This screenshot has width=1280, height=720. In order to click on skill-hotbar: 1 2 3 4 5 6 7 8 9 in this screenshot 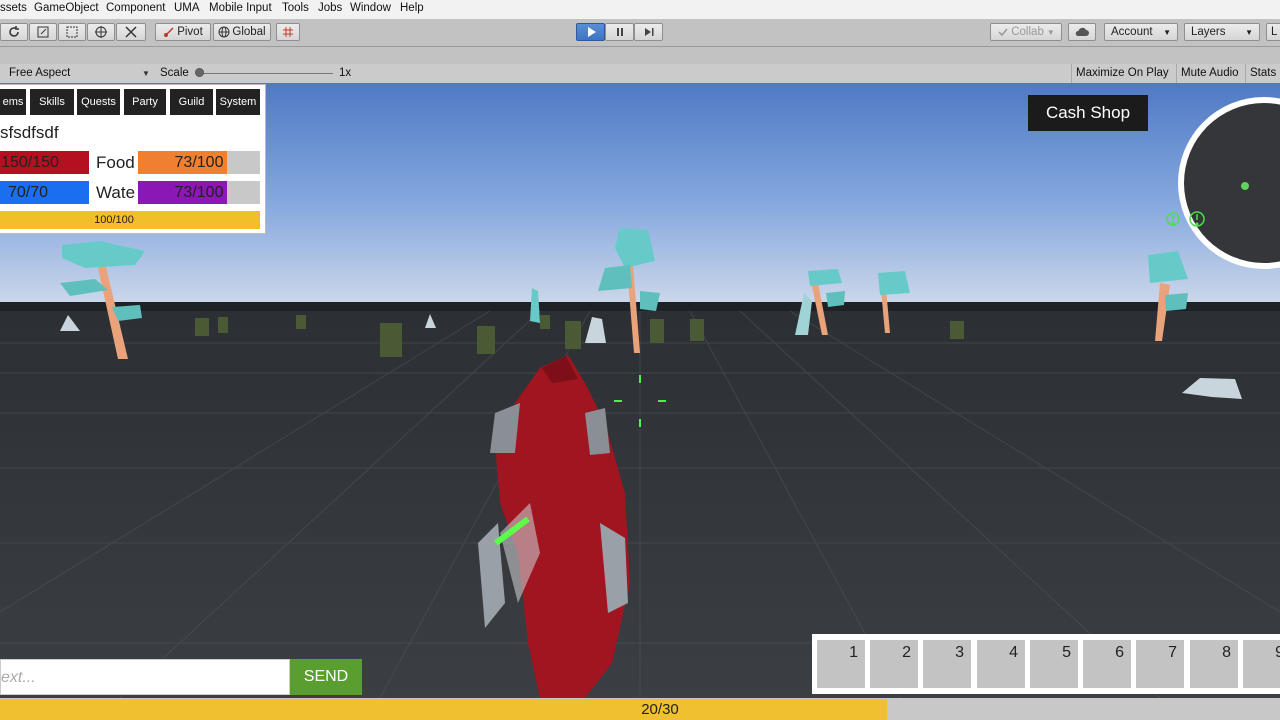, I will do `click(1046, 664)`.